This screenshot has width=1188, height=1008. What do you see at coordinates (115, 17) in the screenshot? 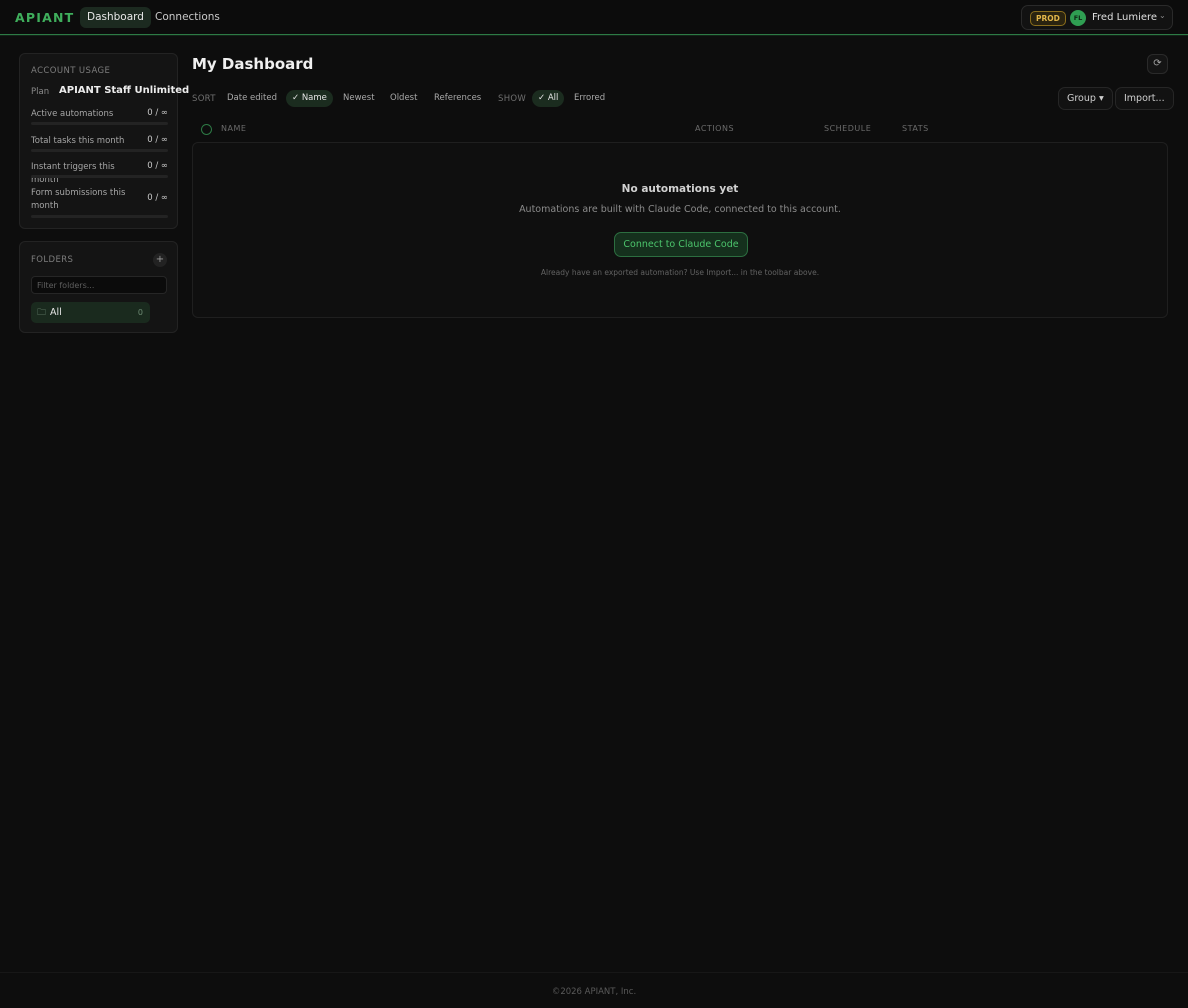
I see `nav-dashboard: Dashboard` at bounding box center [115, 17].